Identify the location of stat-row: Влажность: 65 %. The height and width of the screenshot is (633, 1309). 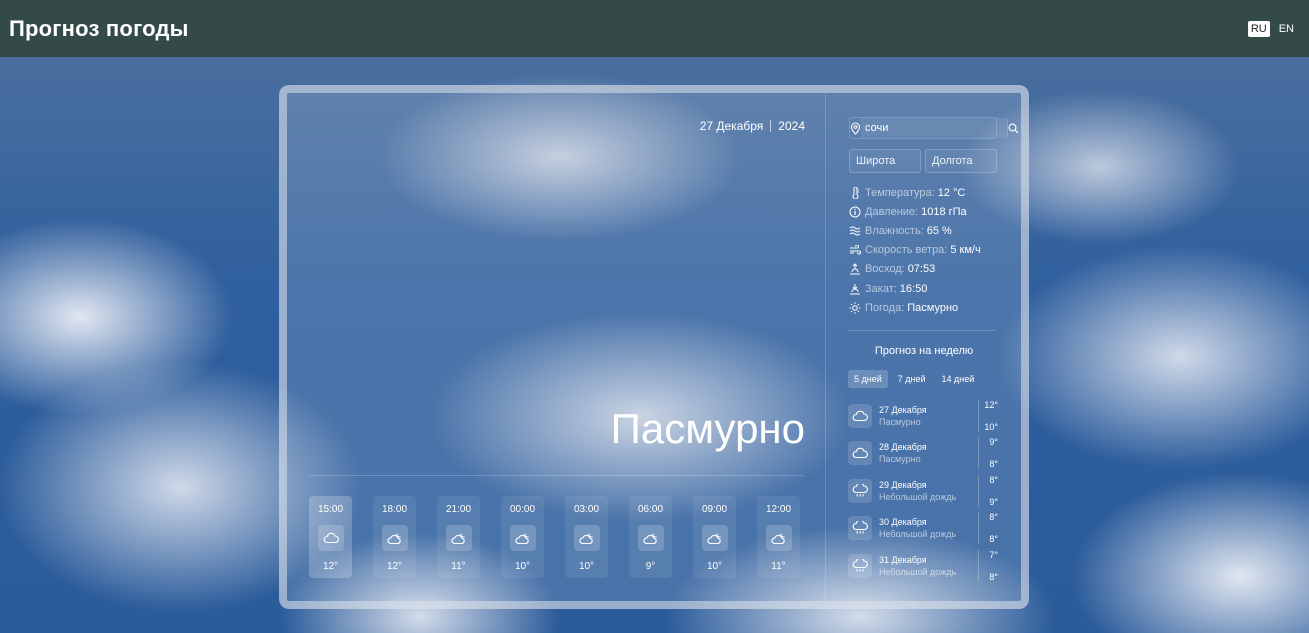
(914, 230).